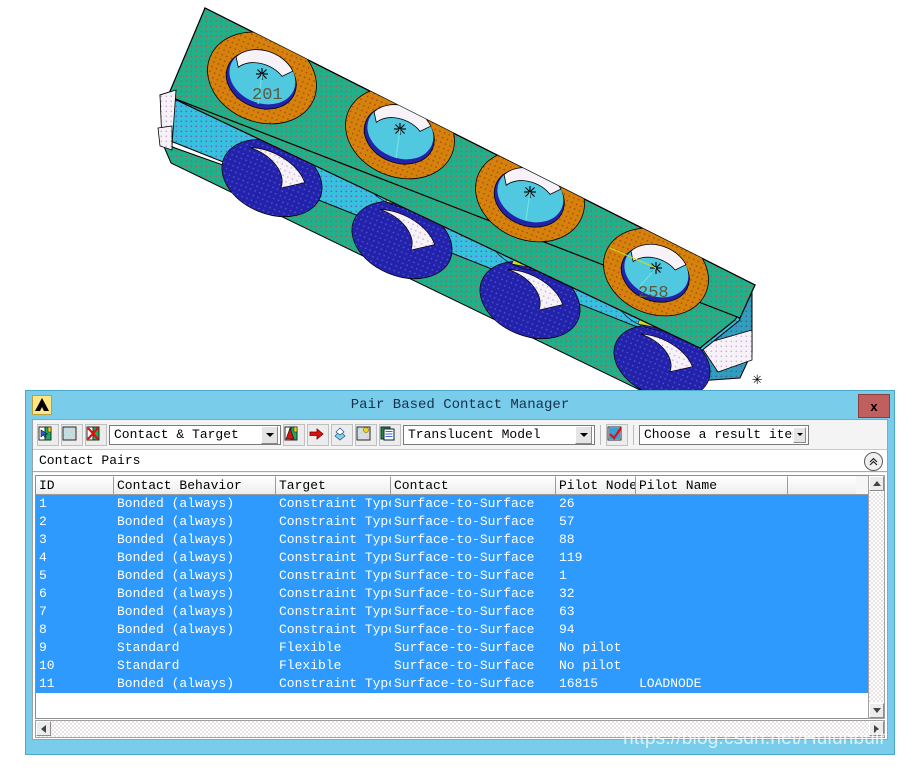 This screenshot has height=772, width=921. Describe the element at coordinates (390, 434) in the screenshot. I see `contact-list-icon` at that location.